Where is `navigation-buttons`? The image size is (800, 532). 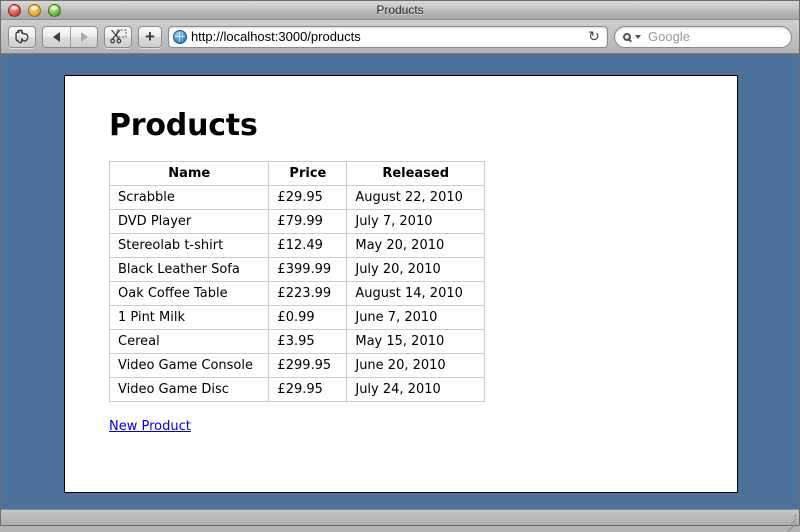
navigation-buttons is located at coordinates (70, 36).